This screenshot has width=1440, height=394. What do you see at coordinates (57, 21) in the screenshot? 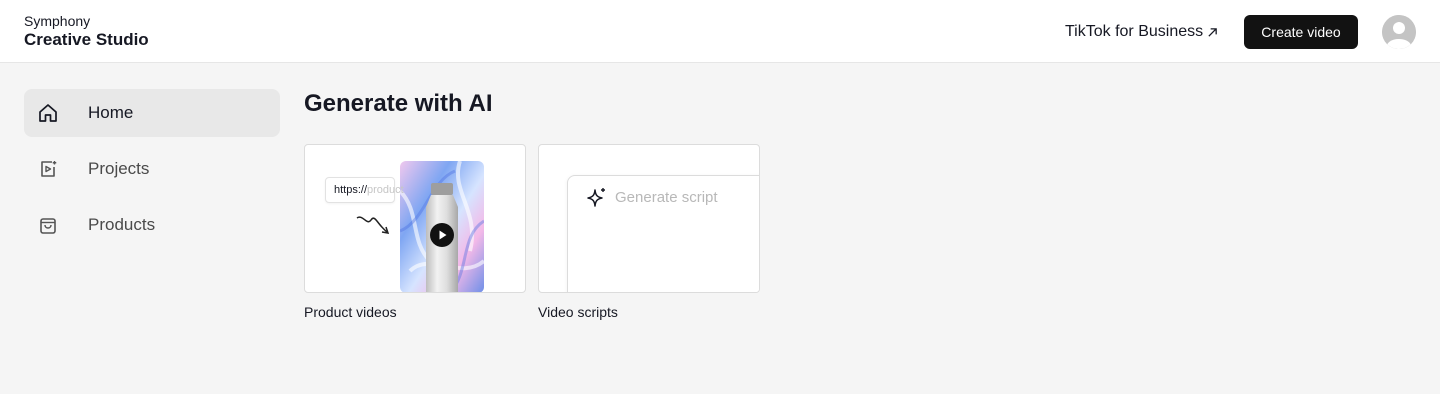
I see `brand-top-text: Symphony` at bounding box center [57, 21].